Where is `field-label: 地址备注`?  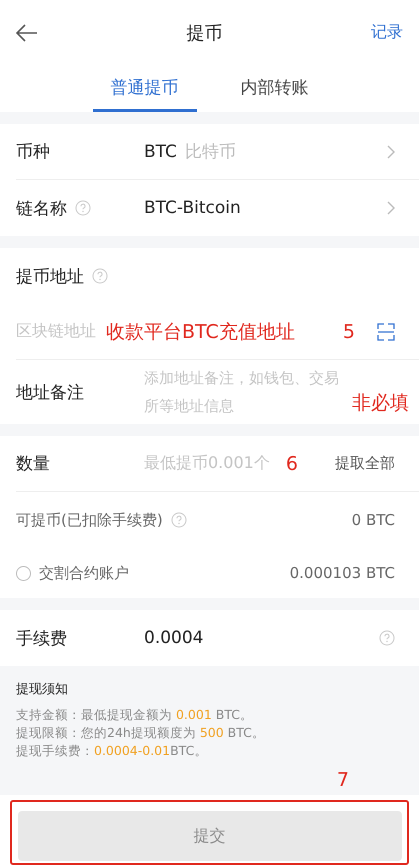 field-label: 地址备注 is located at coordinates (50, 393).